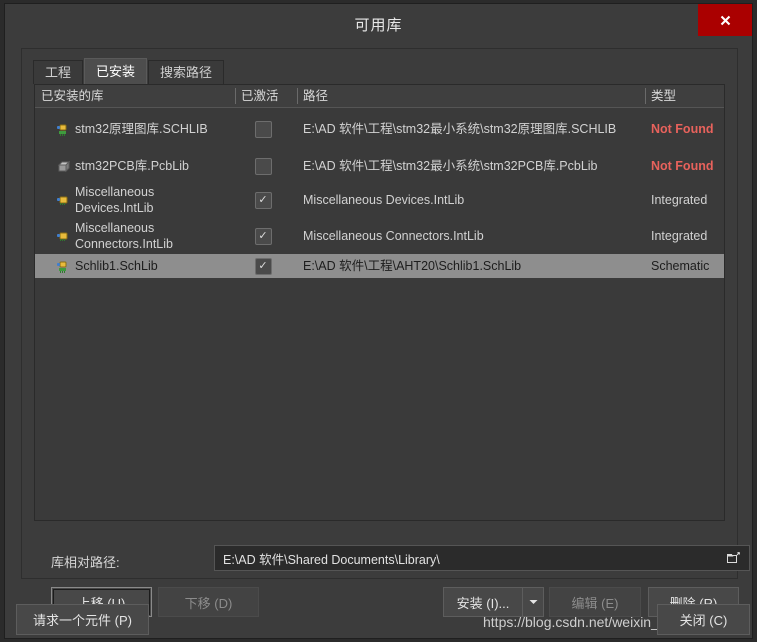 The image size is (757, 642). I want to click on chevron-down-icon, so click(533, 602).